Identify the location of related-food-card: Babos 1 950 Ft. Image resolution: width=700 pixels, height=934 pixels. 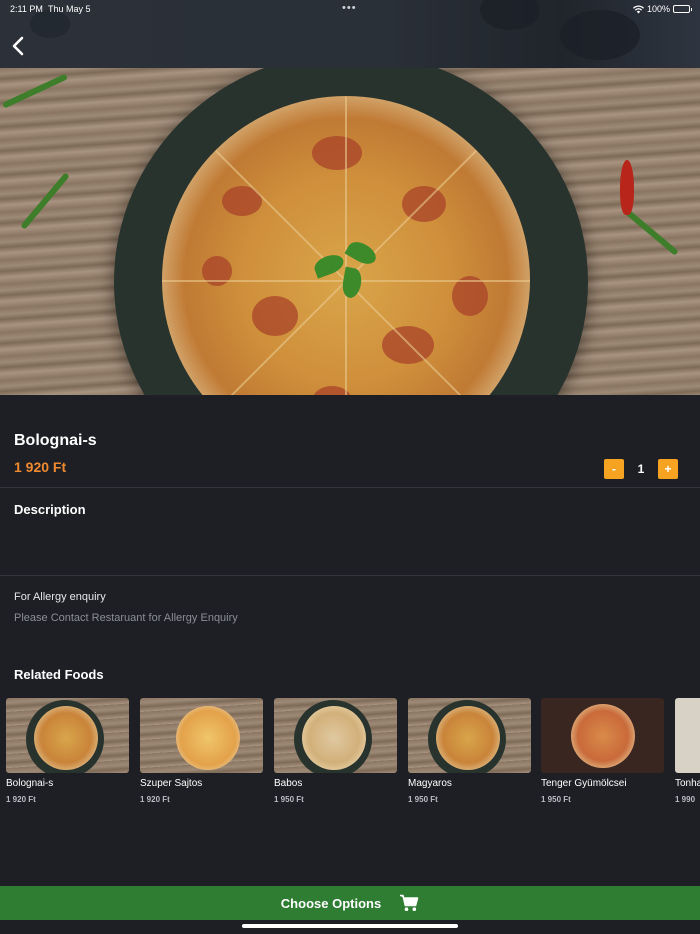
(335, 751).